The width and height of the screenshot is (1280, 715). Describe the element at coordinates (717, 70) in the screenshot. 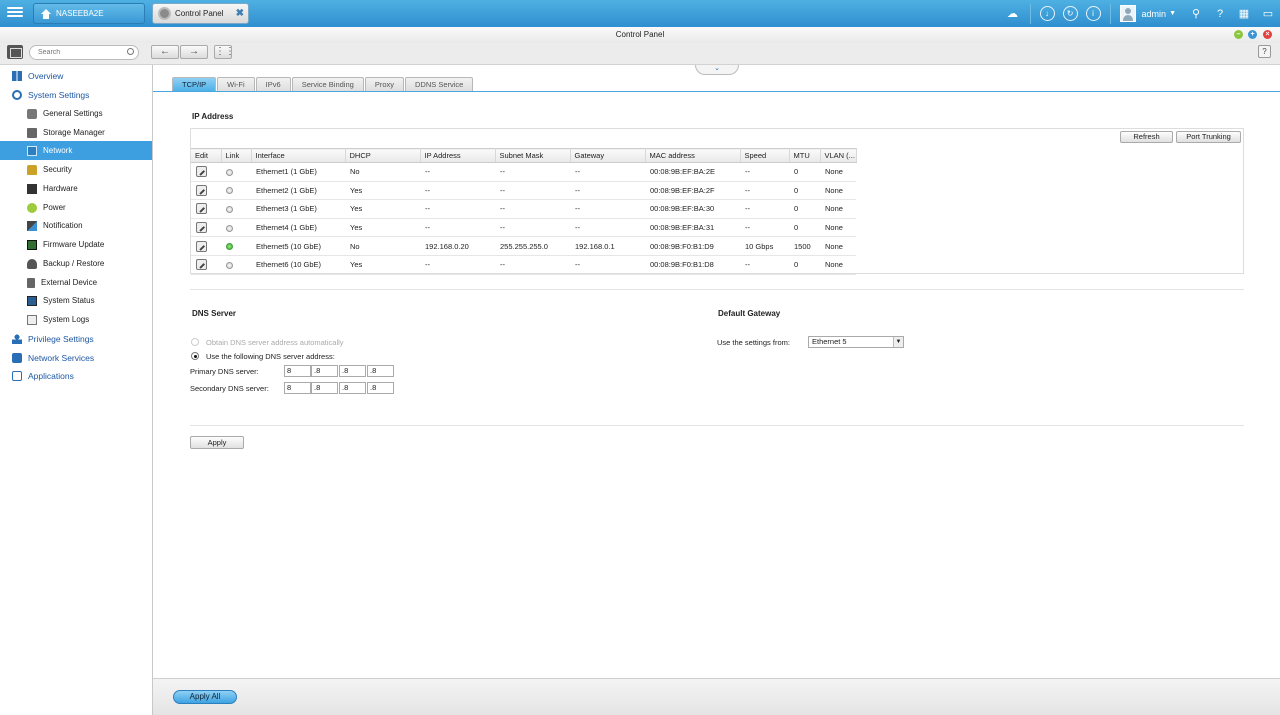

I see `collapse-panel-icon: ⌄` at that location.